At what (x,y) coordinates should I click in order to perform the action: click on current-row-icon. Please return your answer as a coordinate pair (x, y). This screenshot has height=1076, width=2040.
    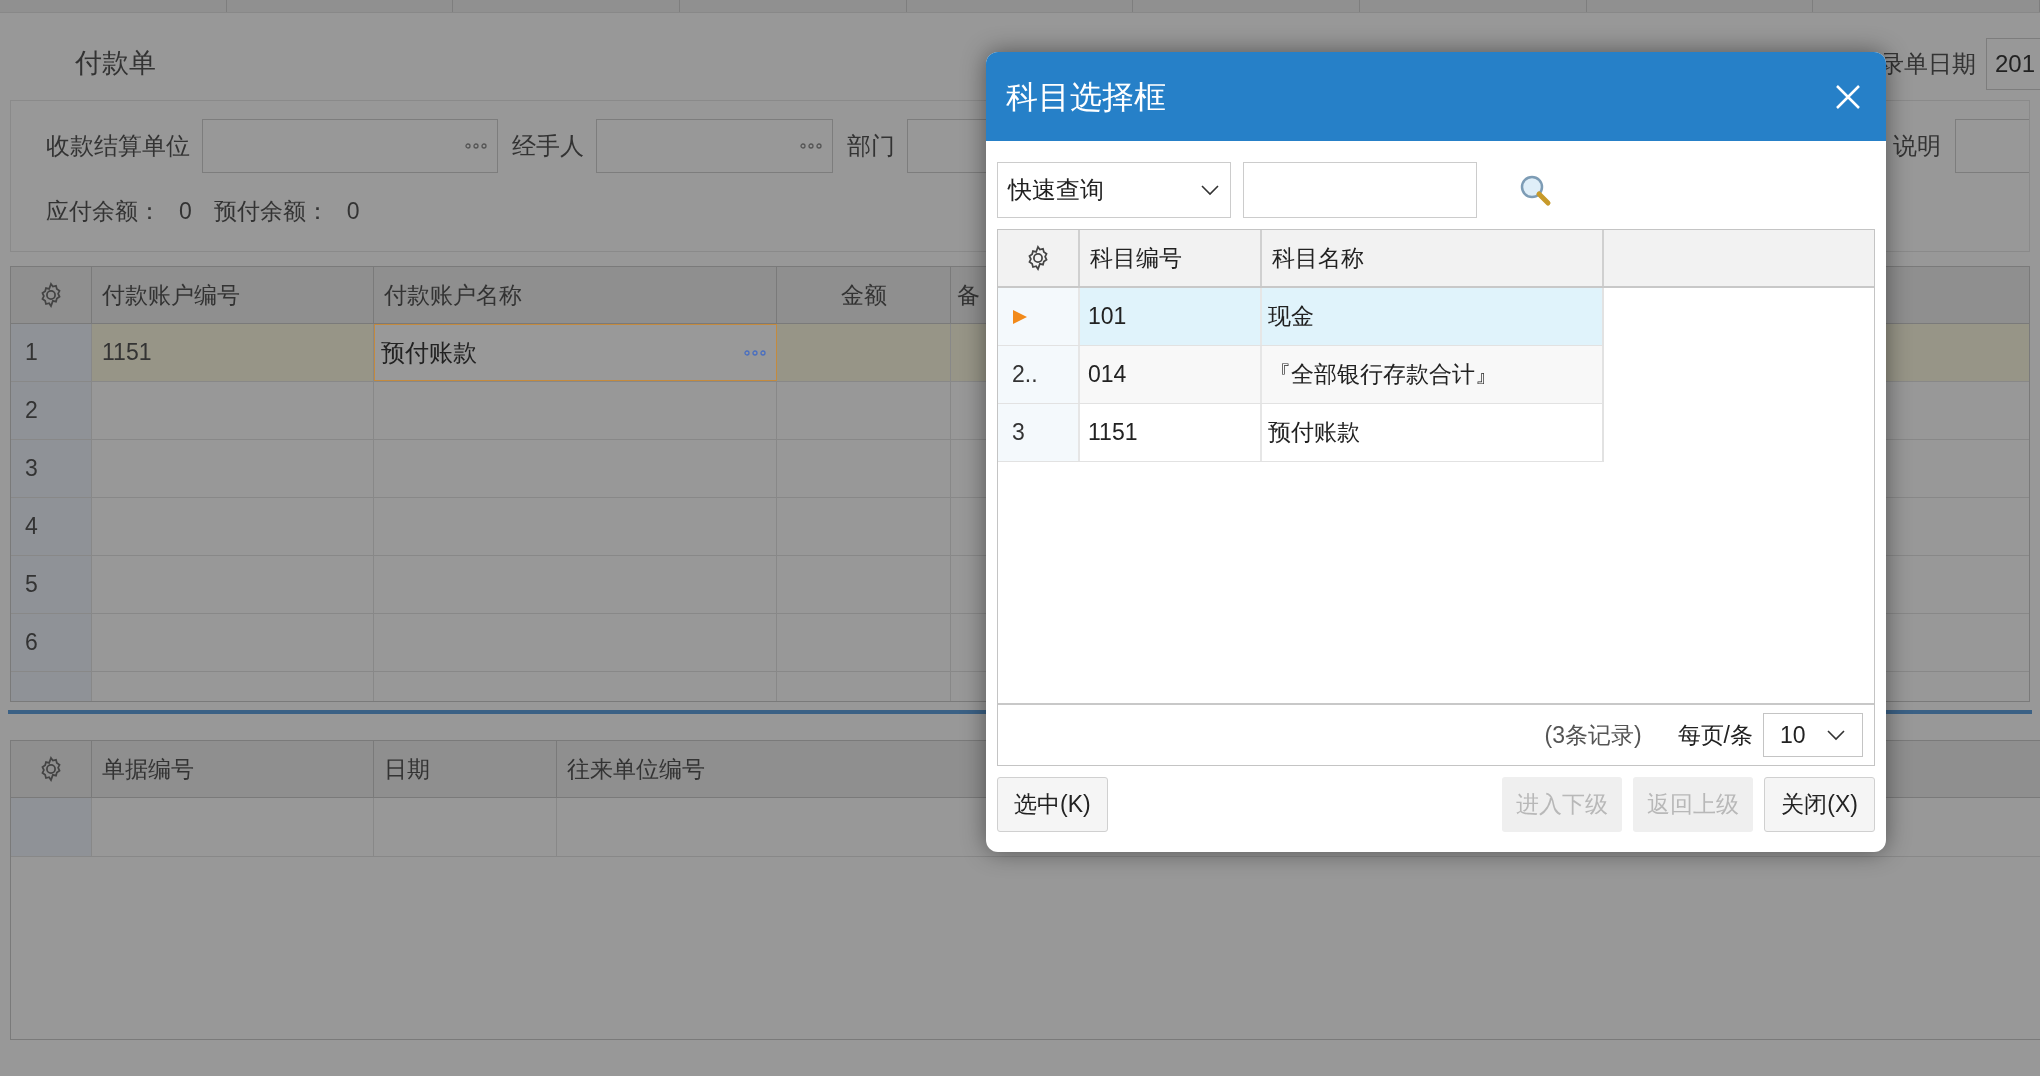
    Looking at the image, I should click on (1020, 316).